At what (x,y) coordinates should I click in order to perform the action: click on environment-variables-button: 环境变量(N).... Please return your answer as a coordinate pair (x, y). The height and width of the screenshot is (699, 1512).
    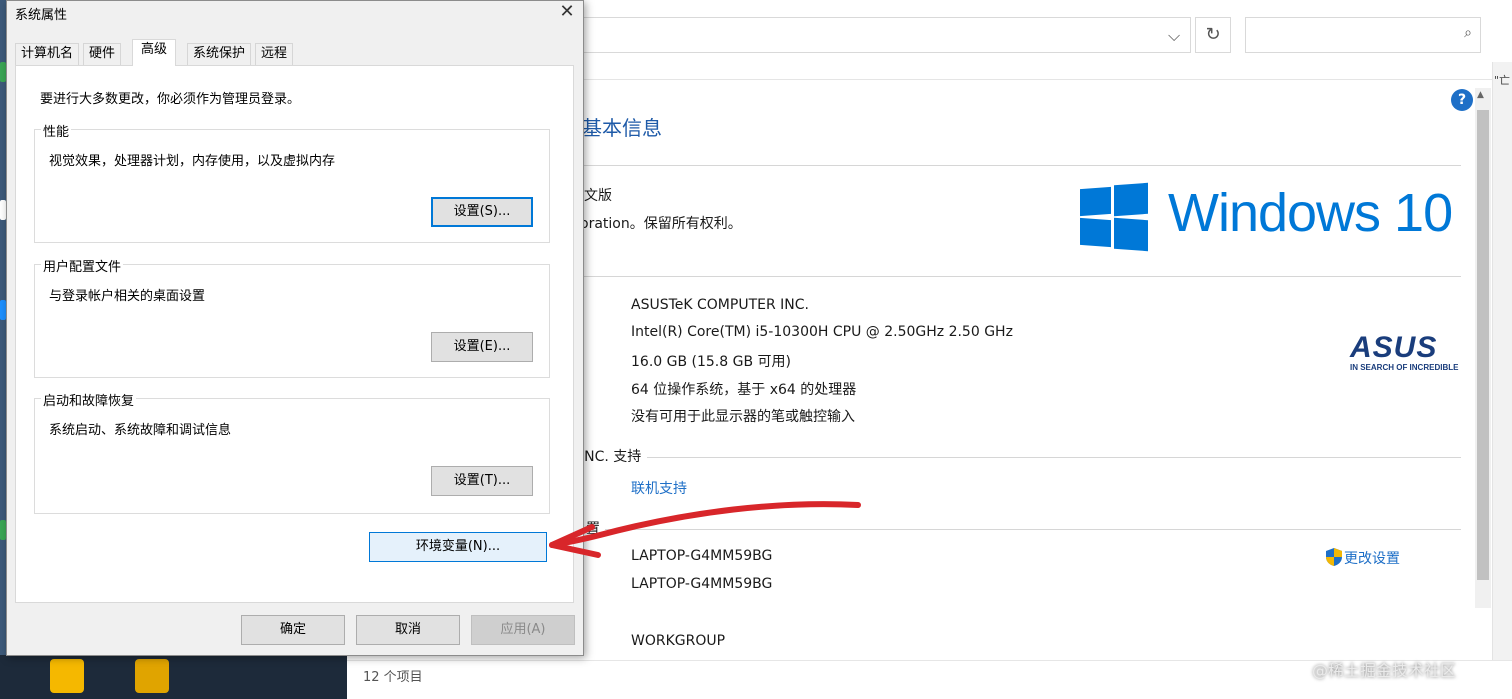
    Looking at the image, I should click on (458, 547).